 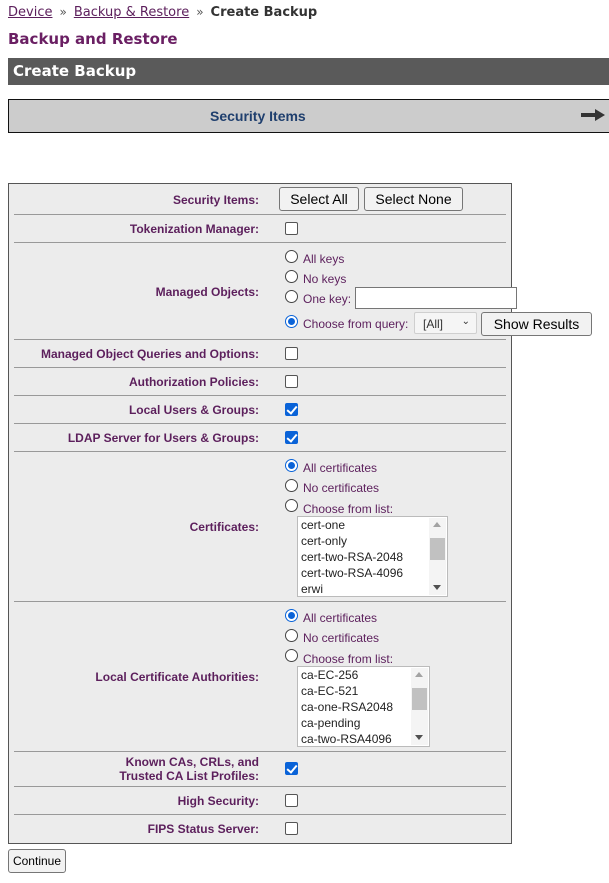 What do you see at coordinates (30, 12) in the screenshot?
I see `breadcrumb-device-link: Device` at bounding box center [30, 12].